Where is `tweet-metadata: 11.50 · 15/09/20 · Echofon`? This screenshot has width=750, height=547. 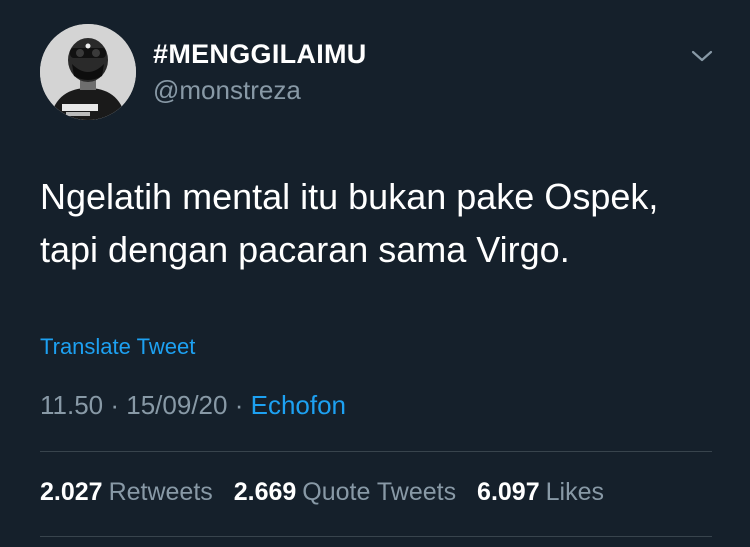
tweet-metadata: 11.50 · 15/09/20 · Echofon is located at coordinates (193, 405).